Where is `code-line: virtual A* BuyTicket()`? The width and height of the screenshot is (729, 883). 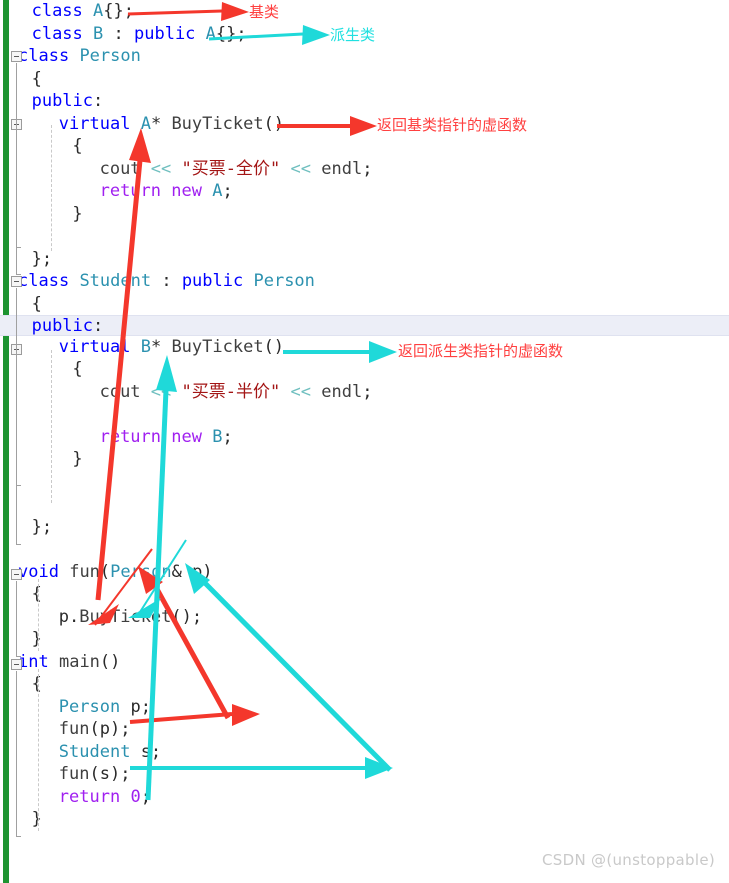 code-line: virtual A* BuyTicket() is located at coordinates (364, 124).